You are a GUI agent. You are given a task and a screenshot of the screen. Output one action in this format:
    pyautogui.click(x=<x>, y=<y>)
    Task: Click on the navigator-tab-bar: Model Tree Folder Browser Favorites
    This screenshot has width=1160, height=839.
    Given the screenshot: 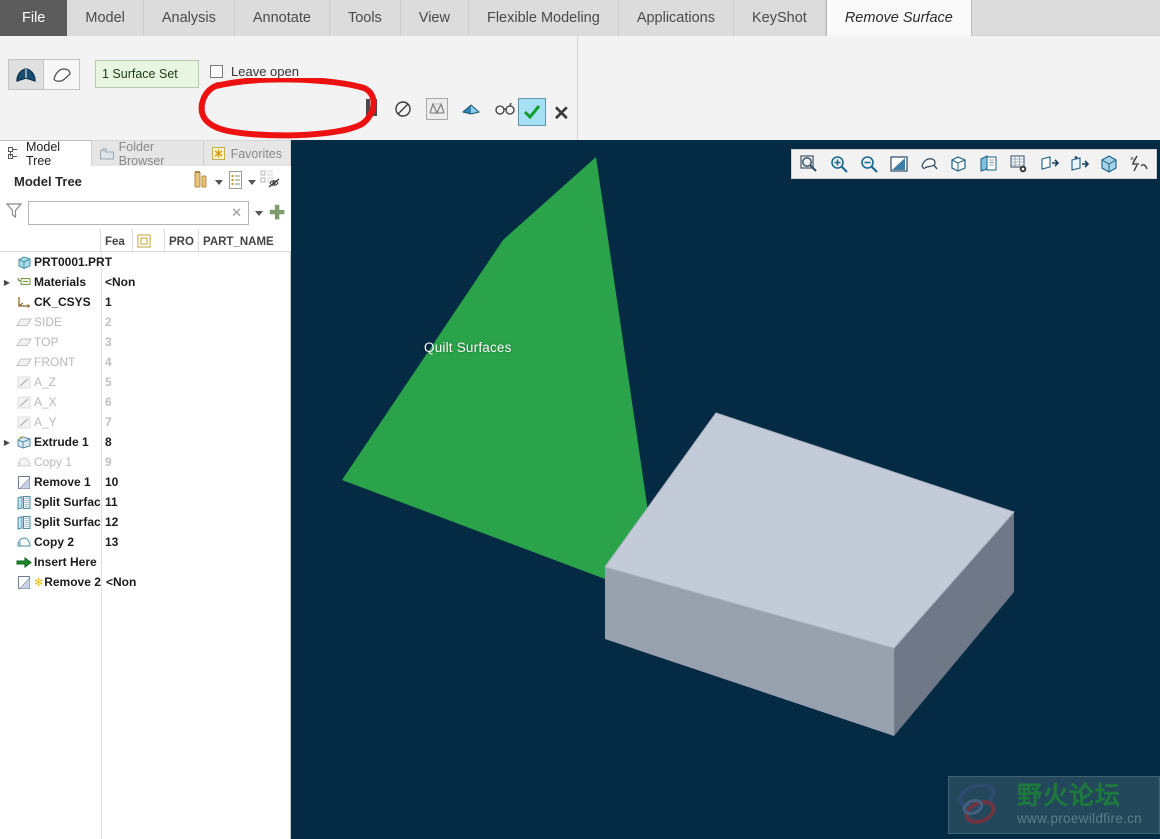 What is the action you would take?
    pyautogui.click(x=145, y=154)
    